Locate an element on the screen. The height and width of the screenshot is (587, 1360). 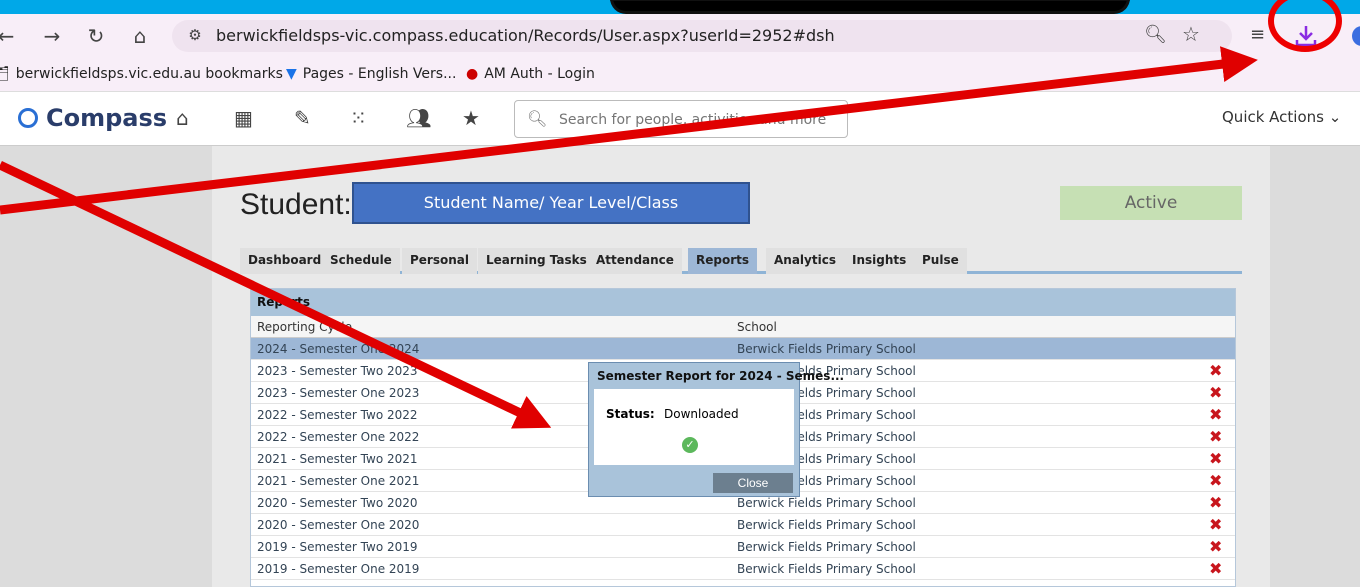
reporting-cycle-link: 2023 - Semester One 2023 is located at coordinates (338, 393).